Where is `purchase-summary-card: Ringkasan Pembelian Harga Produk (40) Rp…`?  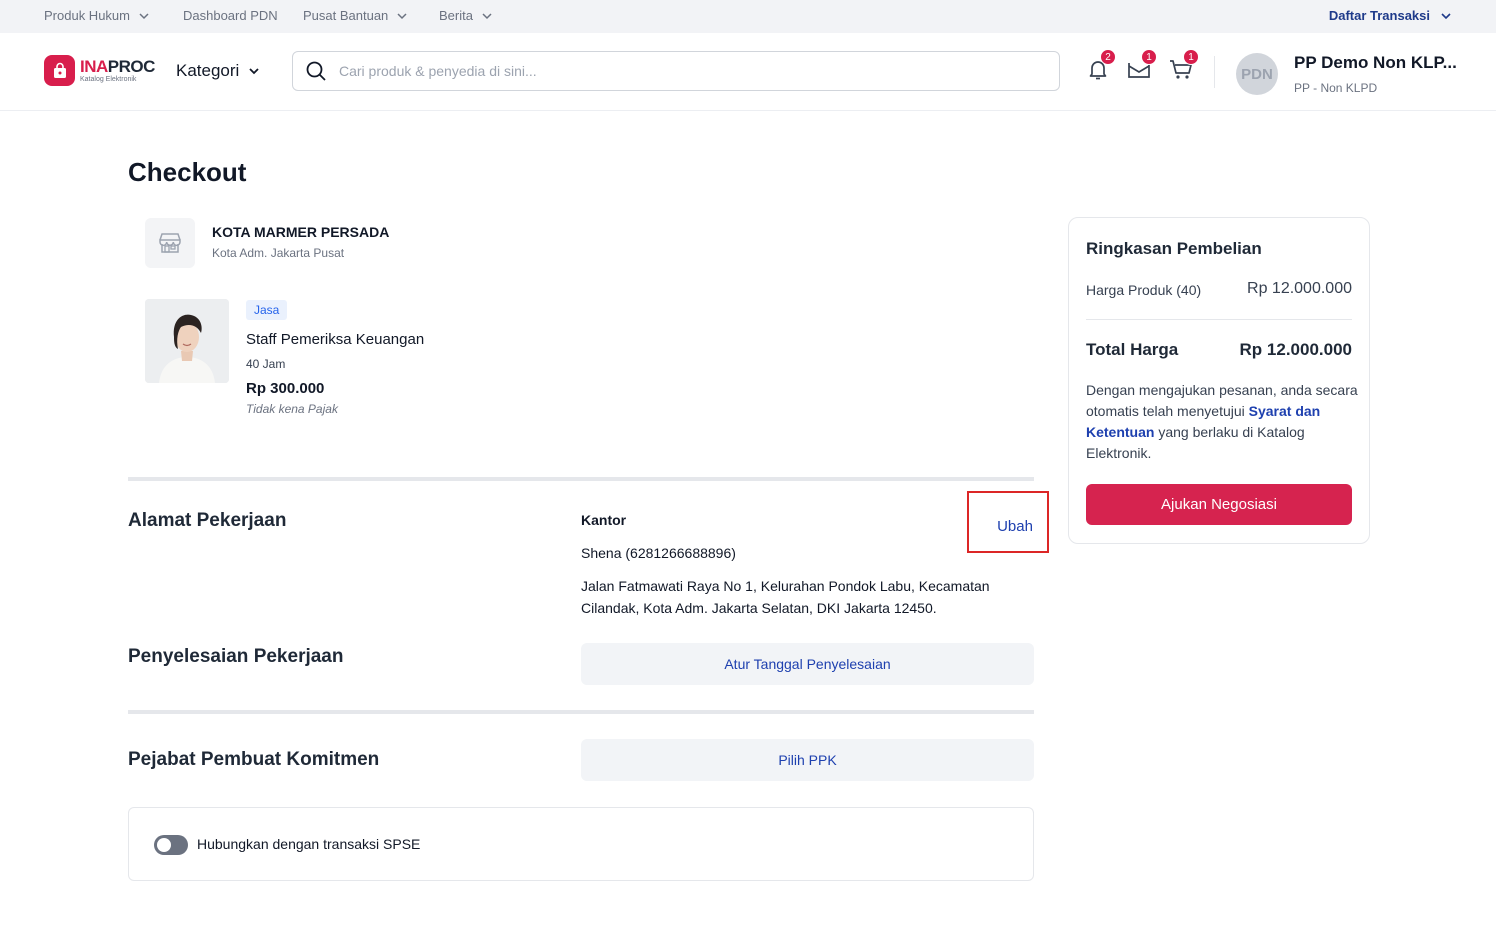 purchase-summary-card: Ringkasan Pembelian Harga Produk (40) Rp… is located at coordinates (1219, 380).